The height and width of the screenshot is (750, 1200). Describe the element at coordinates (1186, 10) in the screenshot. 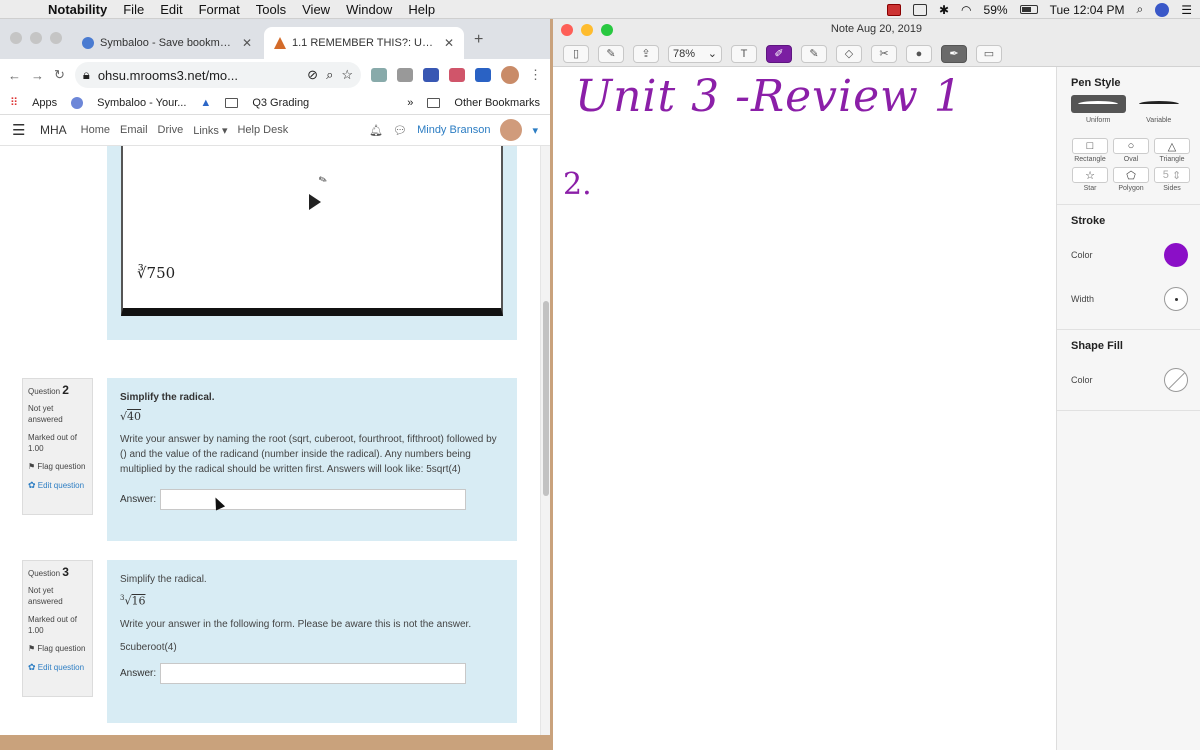

I see `notification-center-icon: ☰` at that location.